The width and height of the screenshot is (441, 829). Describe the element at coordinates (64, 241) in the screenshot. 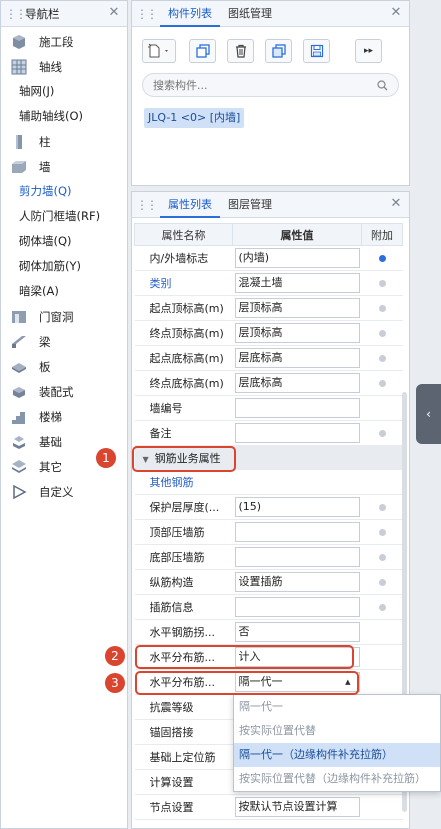

I see `nav-subitem: 砌体墙(Q)` at that location.